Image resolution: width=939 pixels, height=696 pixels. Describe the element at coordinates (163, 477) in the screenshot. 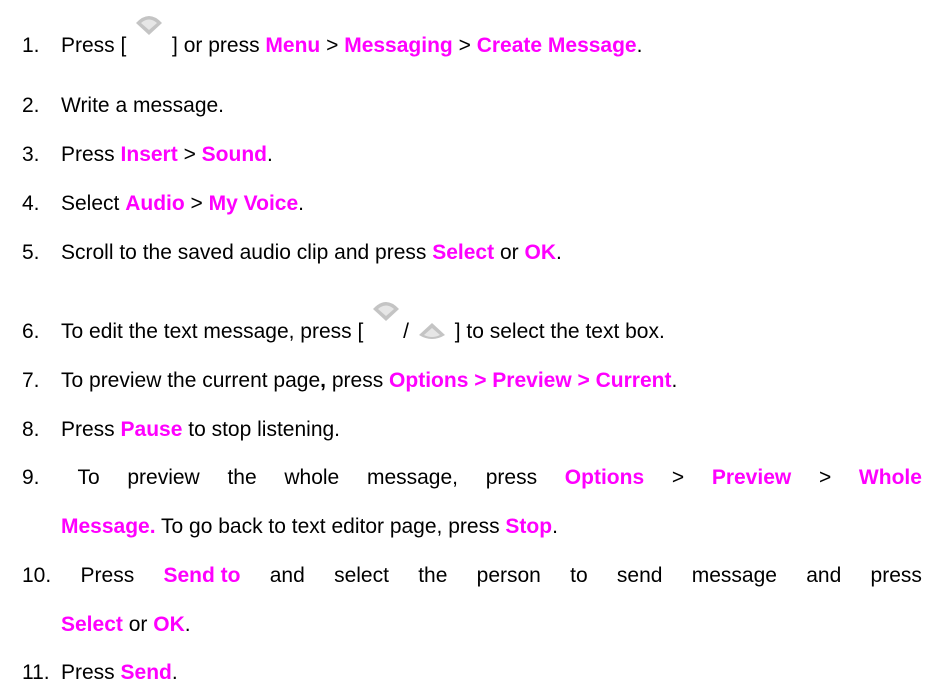

I see `word: preview` at that location.